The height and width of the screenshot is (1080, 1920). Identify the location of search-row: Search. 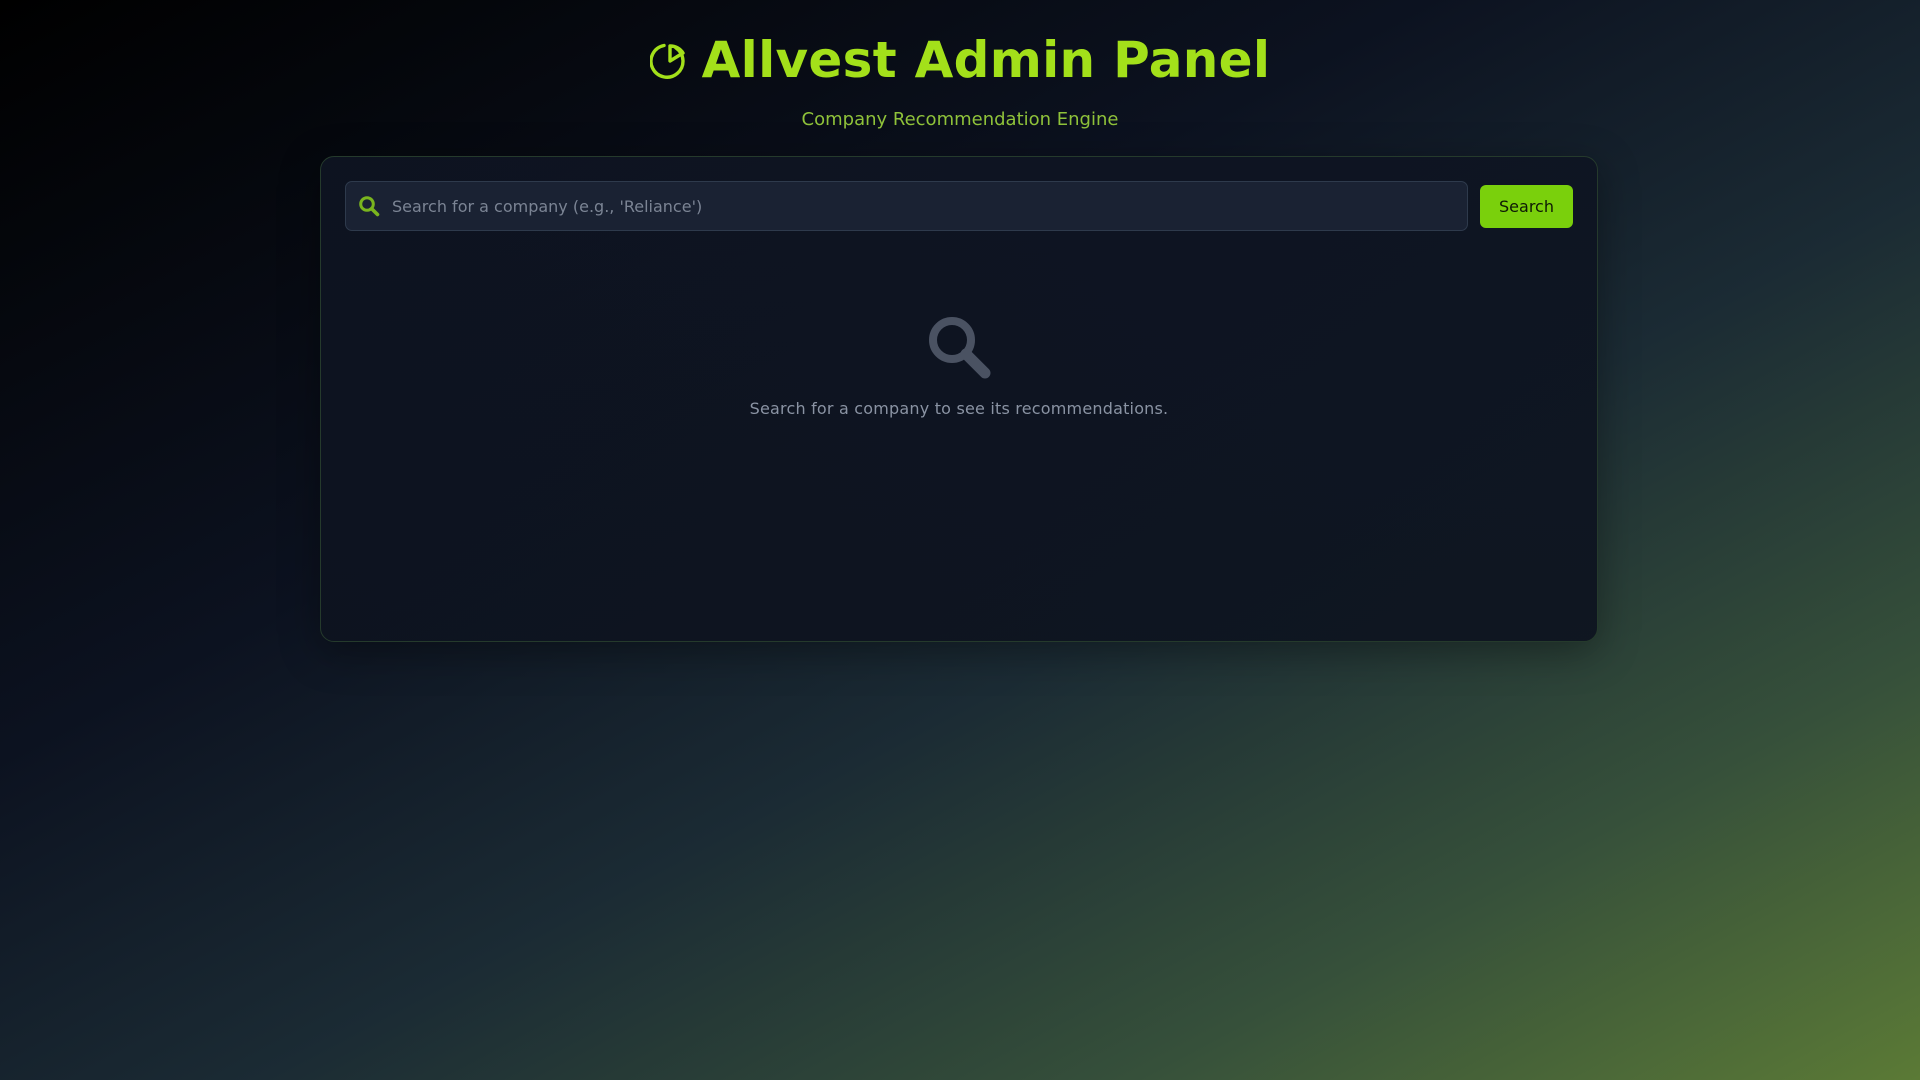
(959, 206).